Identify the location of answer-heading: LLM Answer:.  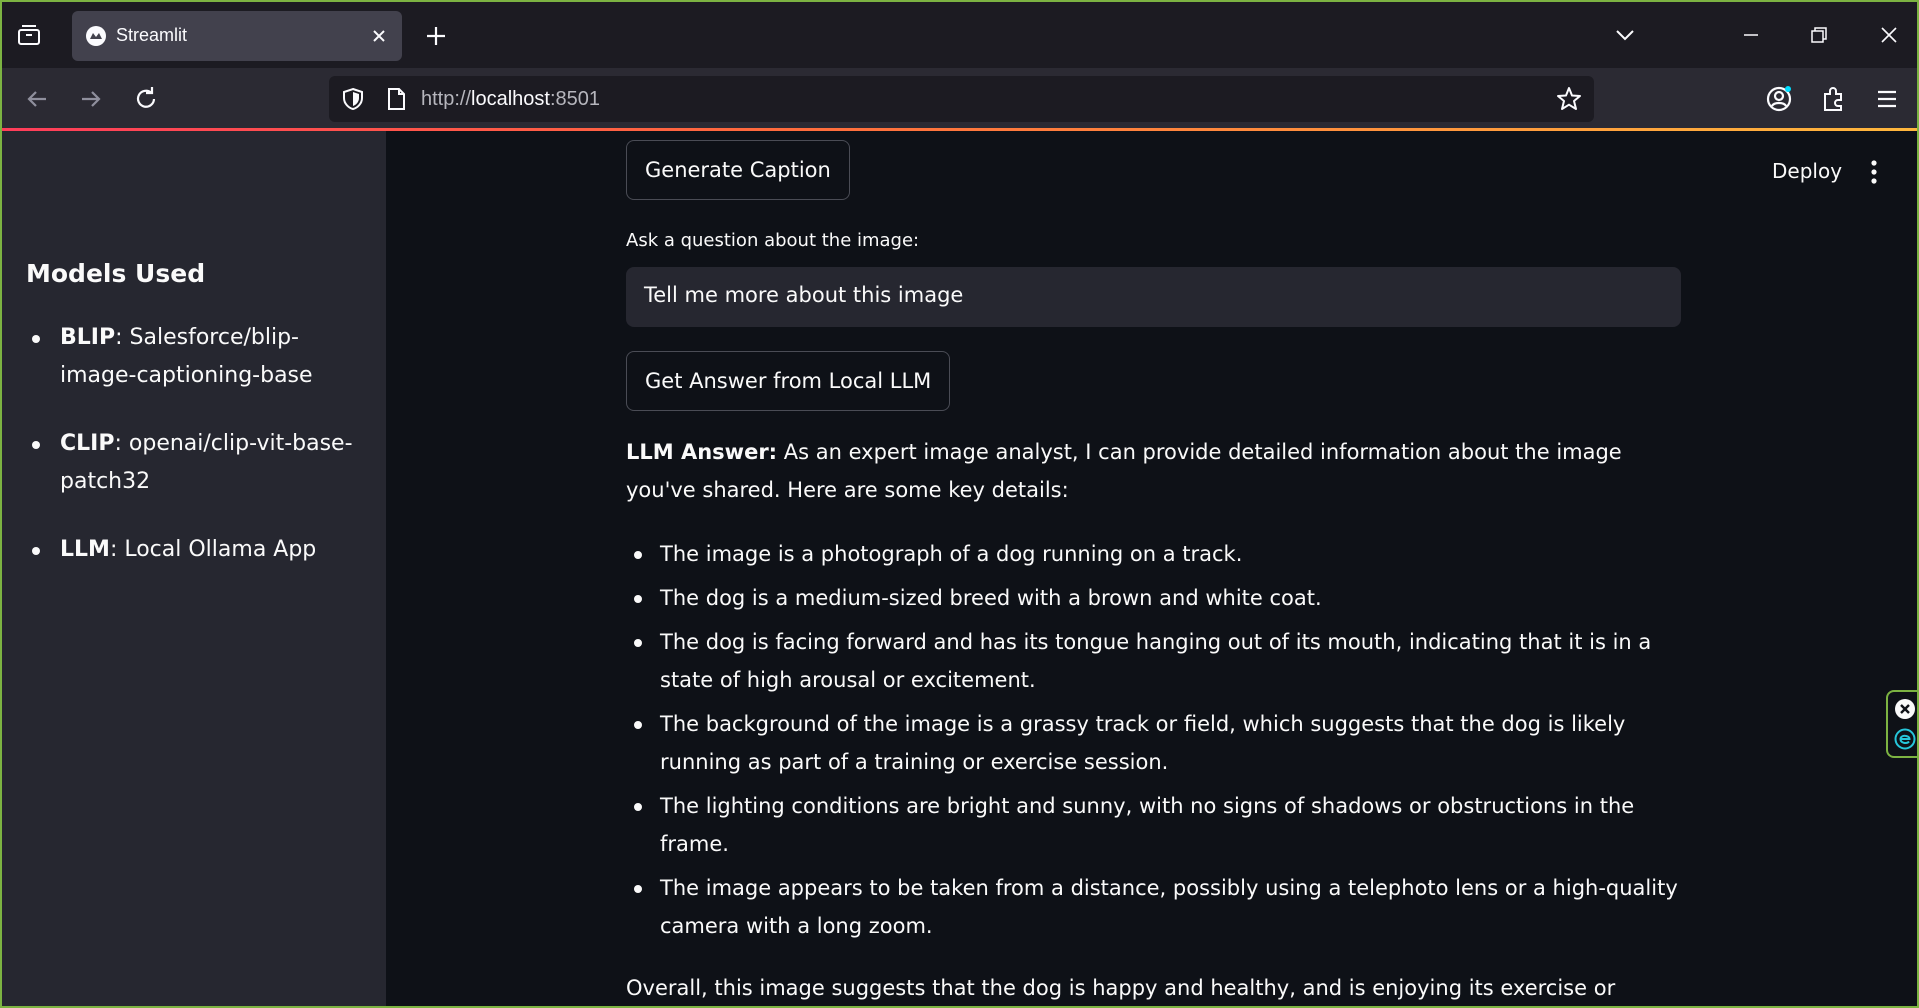
(702, 452).